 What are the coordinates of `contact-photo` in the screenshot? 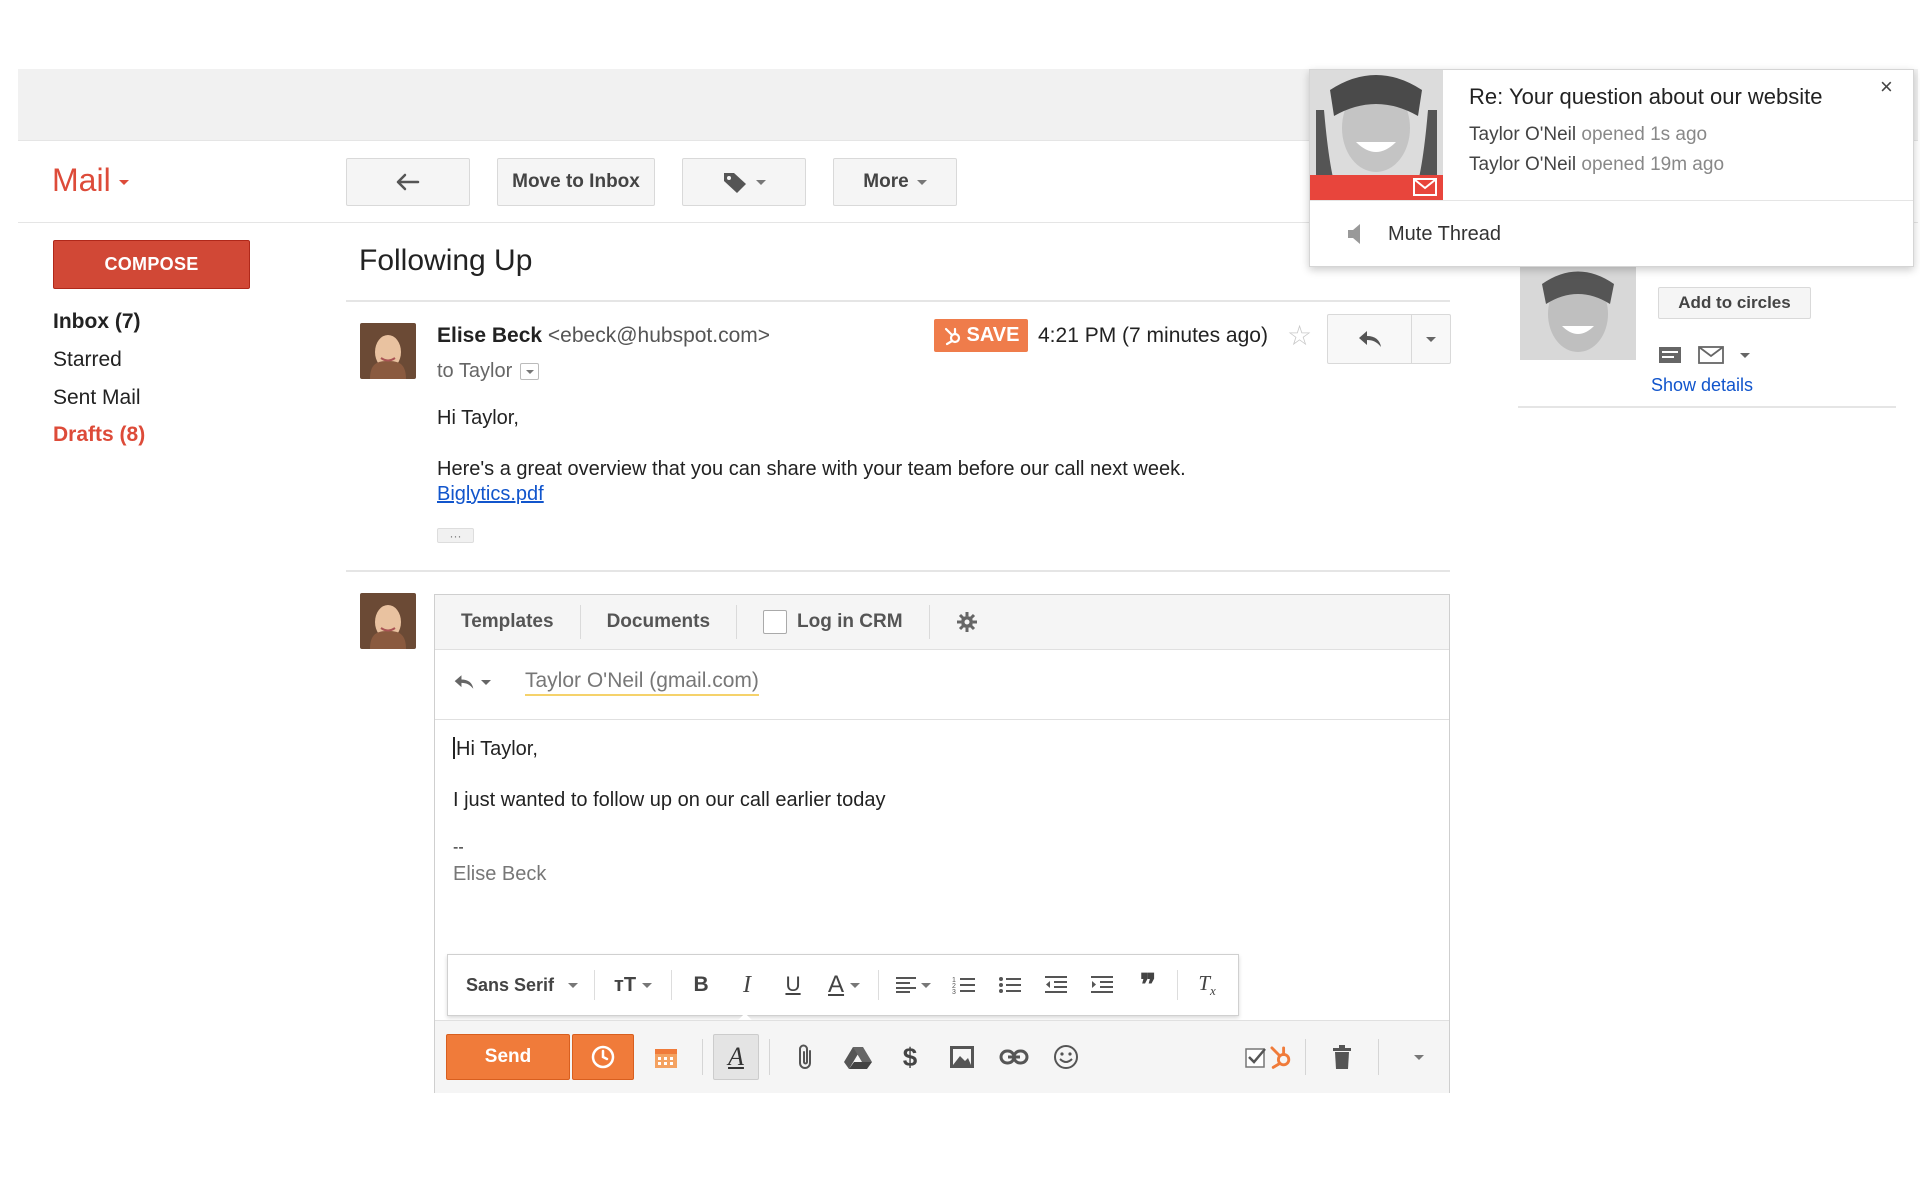 It's located at (1578, 312).